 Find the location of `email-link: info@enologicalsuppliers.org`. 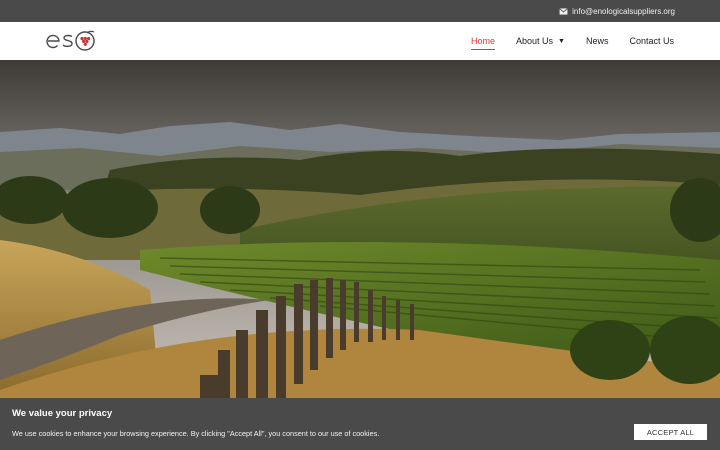

email-link: info@enologicalsuppliers.org is located at coordinates (617, 11).